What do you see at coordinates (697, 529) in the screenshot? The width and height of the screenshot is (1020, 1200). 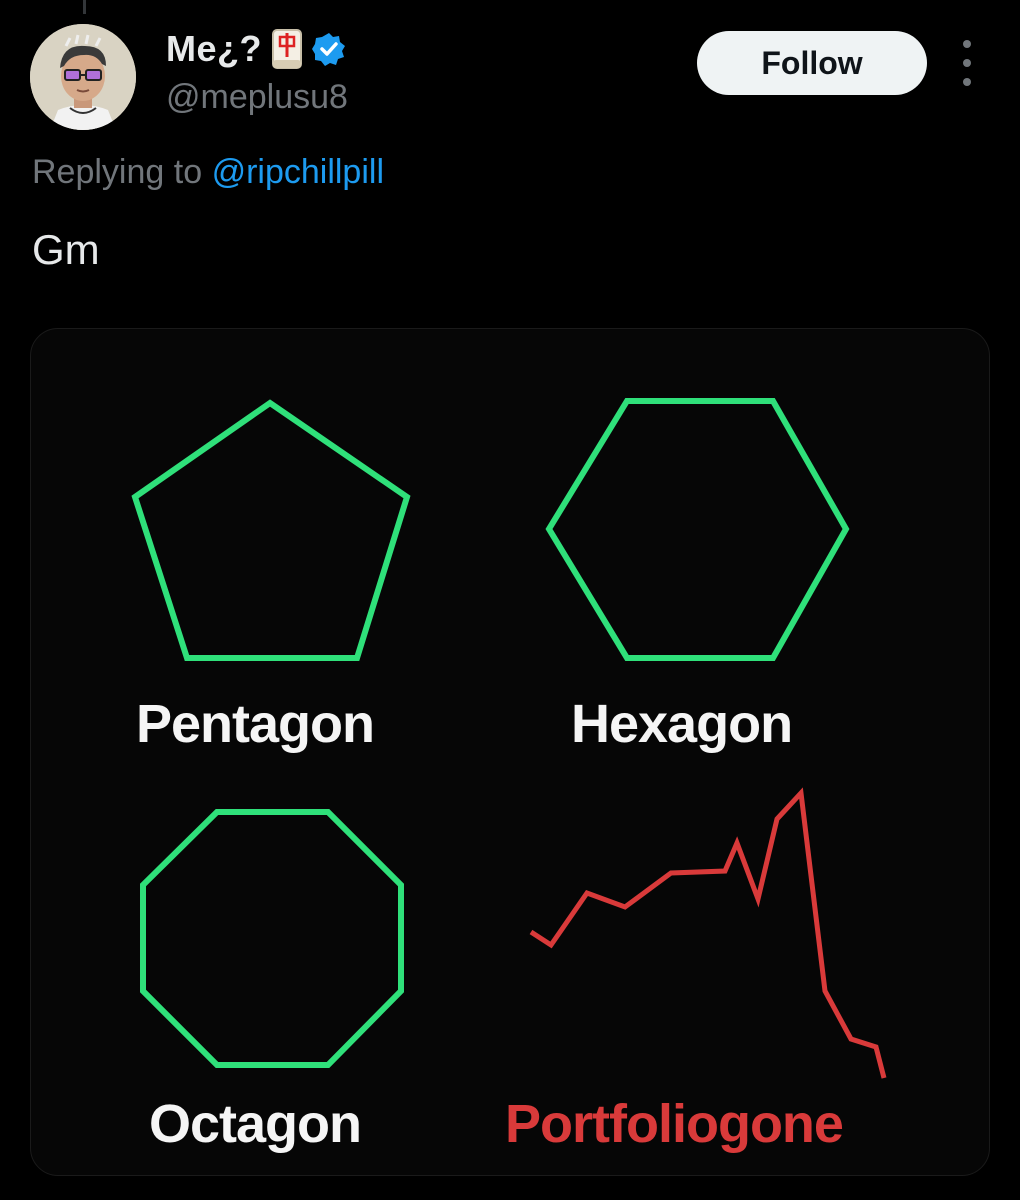 I see `hexagon-shape` at bounding box center [697, 529].